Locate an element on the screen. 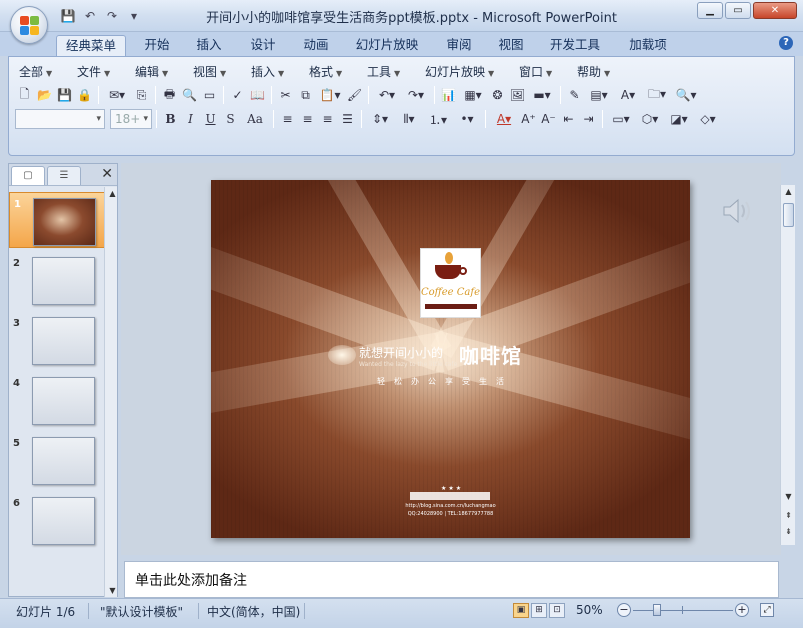 This screenshot has height=628, width=803. scrollbar-thumb is located at coordinates (788, 215).